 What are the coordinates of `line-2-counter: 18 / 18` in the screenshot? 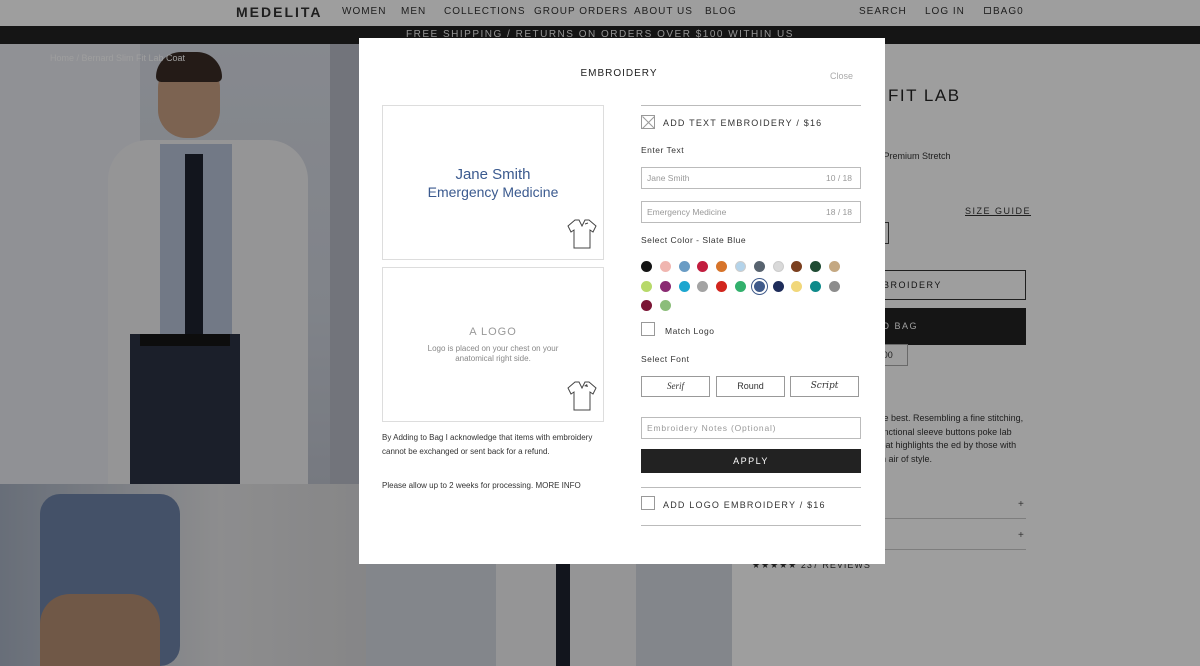 It's located at (839, 212).